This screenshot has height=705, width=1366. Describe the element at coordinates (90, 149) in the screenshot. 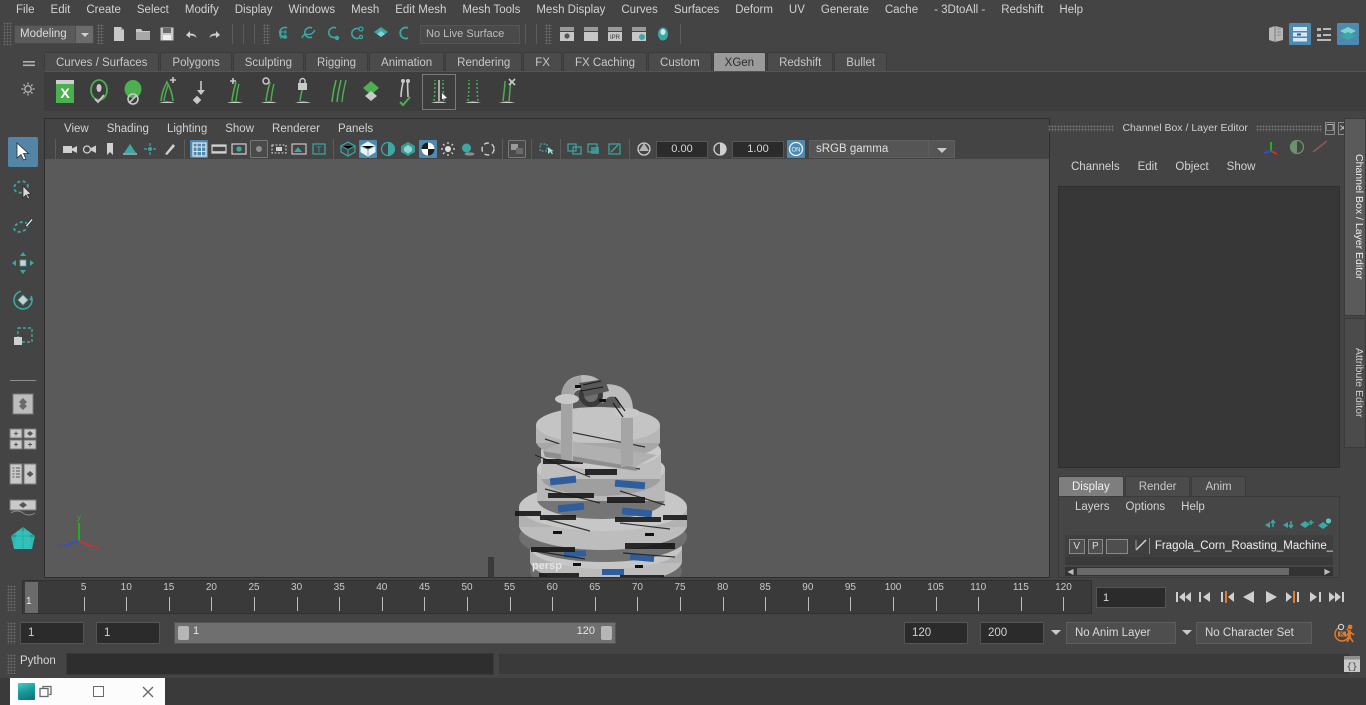

I see `camera-attributes-icon` at that location.